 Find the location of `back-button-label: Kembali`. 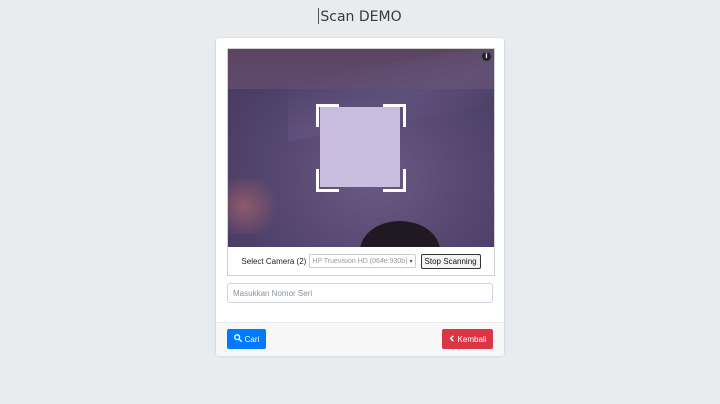

back-button-label: Kembali is located at coordinates (472, 339).